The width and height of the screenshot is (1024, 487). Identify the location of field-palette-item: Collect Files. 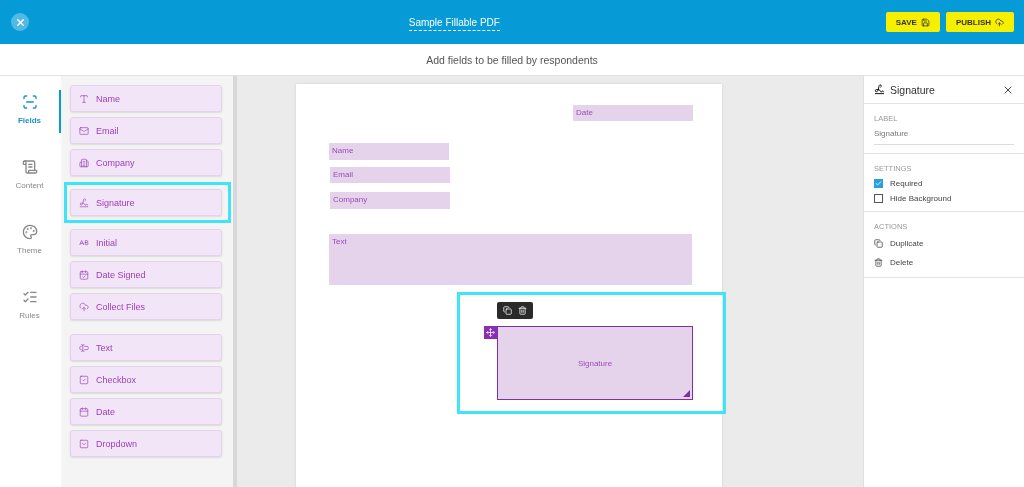
(146, 306).